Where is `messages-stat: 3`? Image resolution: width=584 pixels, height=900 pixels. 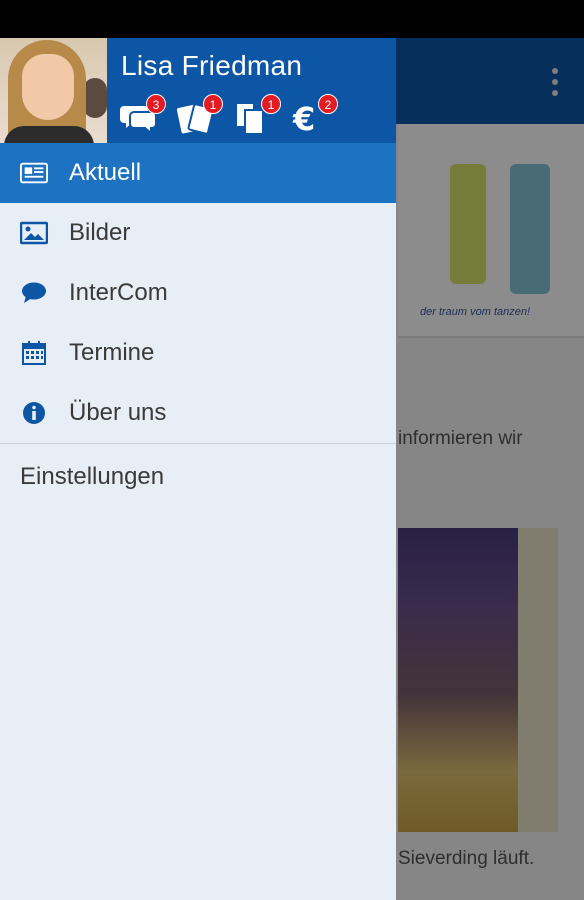 messages-stat: 3 is located at coordinates (143, 115).